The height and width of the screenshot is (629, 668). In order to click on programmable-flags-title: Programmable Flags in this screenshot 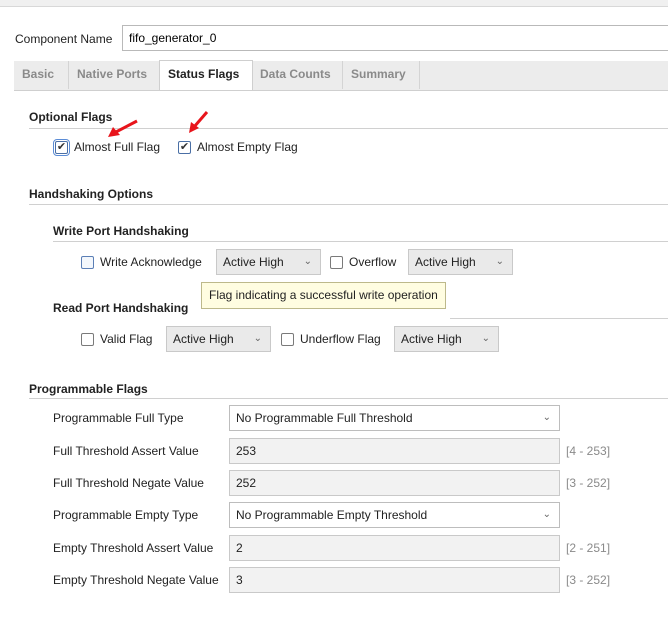, I will do `click(88, 389)`.